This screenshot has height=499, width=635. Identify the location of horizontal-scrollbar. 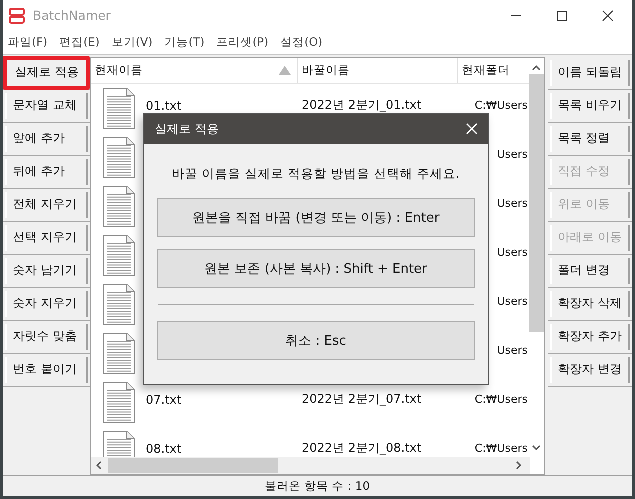
(310, 465).